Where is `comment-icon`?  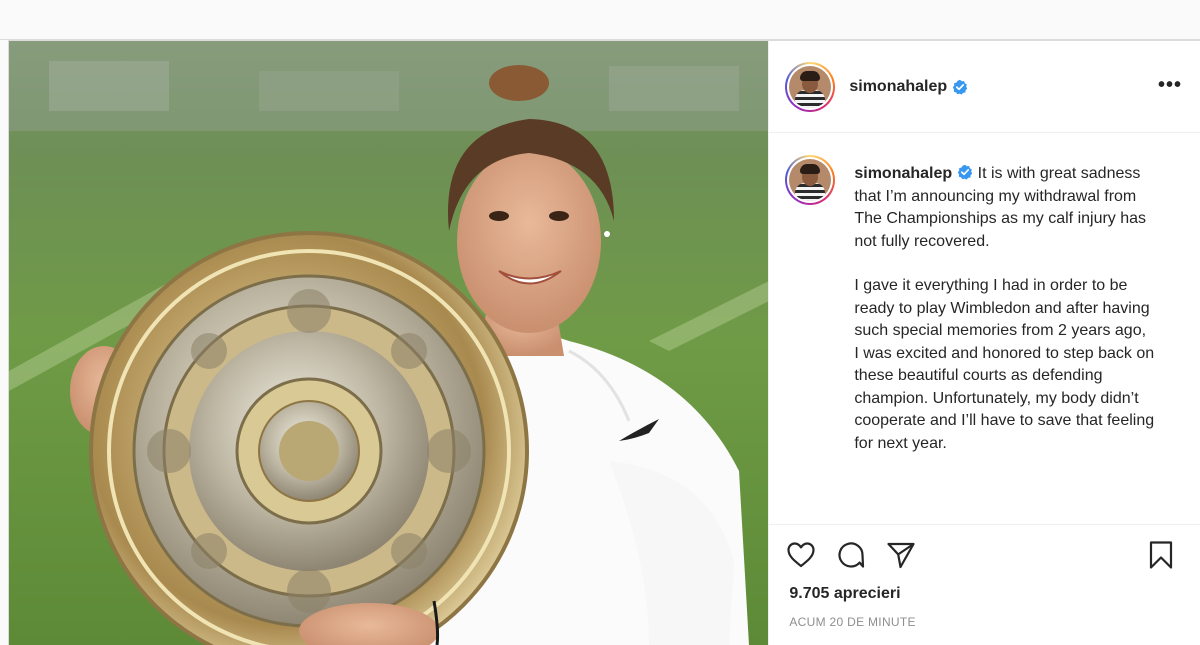 comment-icon is located at coordinates (851, 555).